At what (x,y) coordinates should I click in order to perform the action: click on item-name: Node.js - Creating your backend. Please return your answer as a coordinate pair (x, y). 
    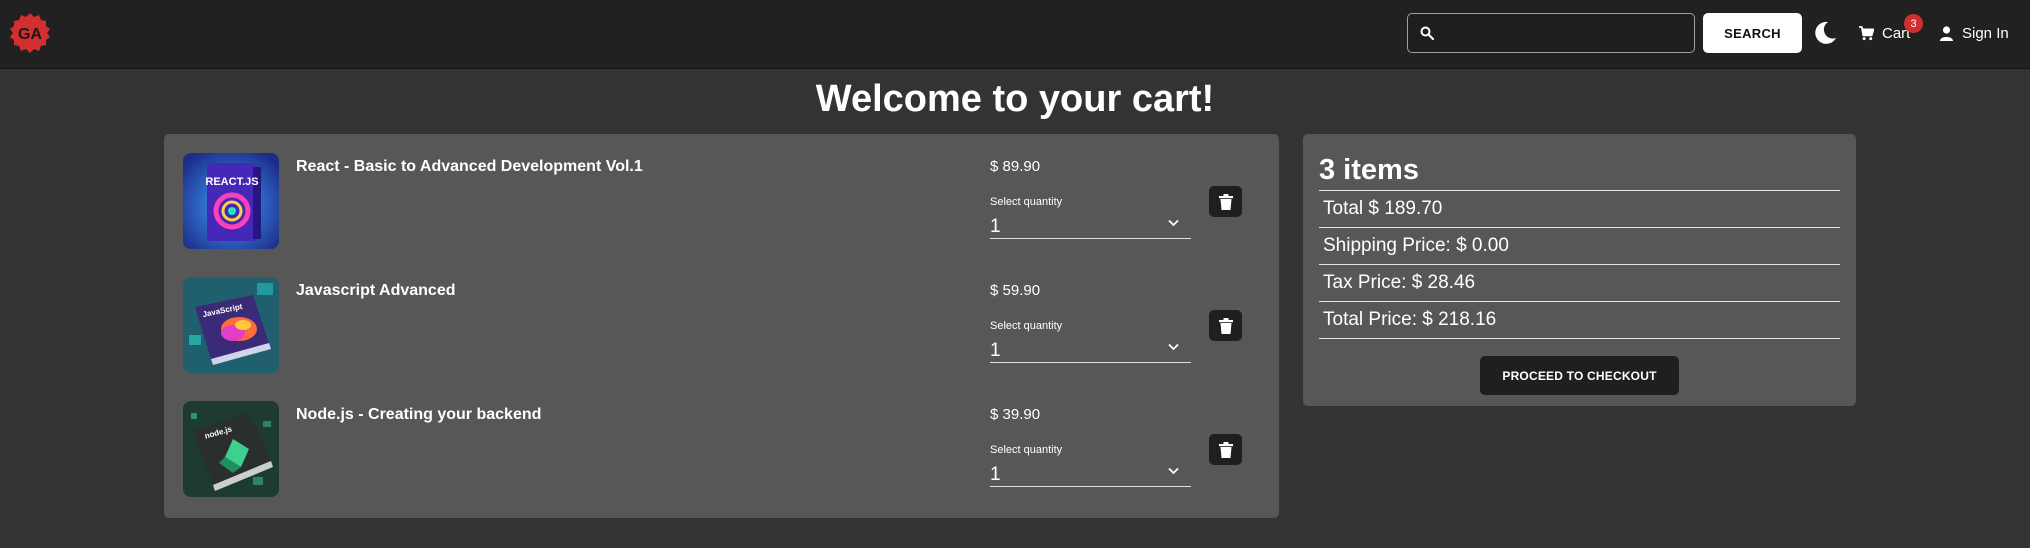
    Looking at the image, I should click on (418, 415).